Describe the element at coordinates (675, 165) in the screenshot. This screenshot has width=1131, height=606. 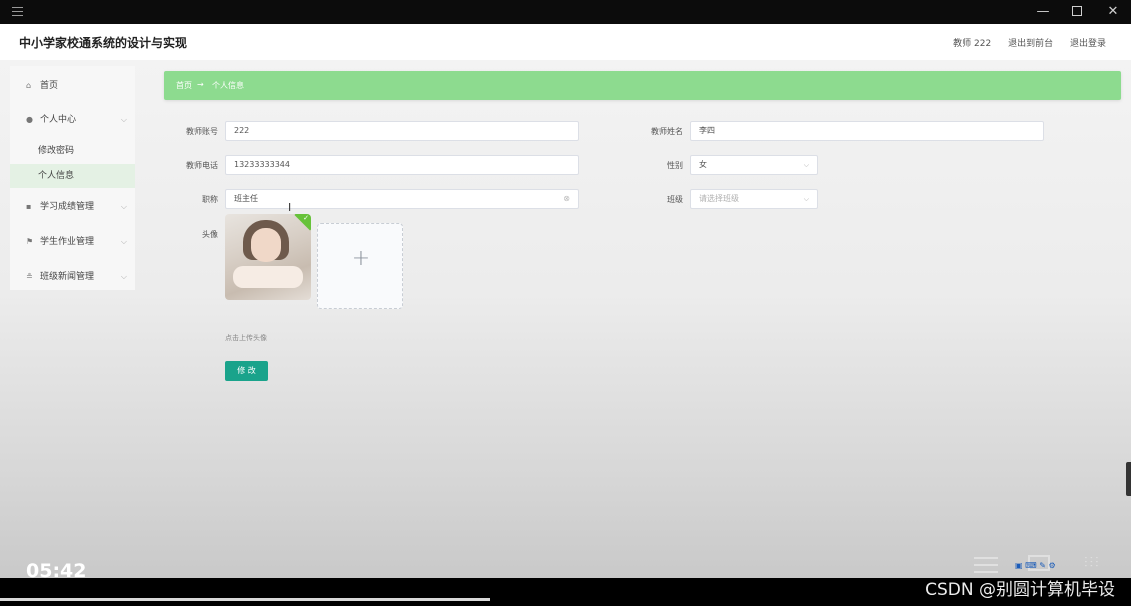
I see `gender-label: 性别` at that location.